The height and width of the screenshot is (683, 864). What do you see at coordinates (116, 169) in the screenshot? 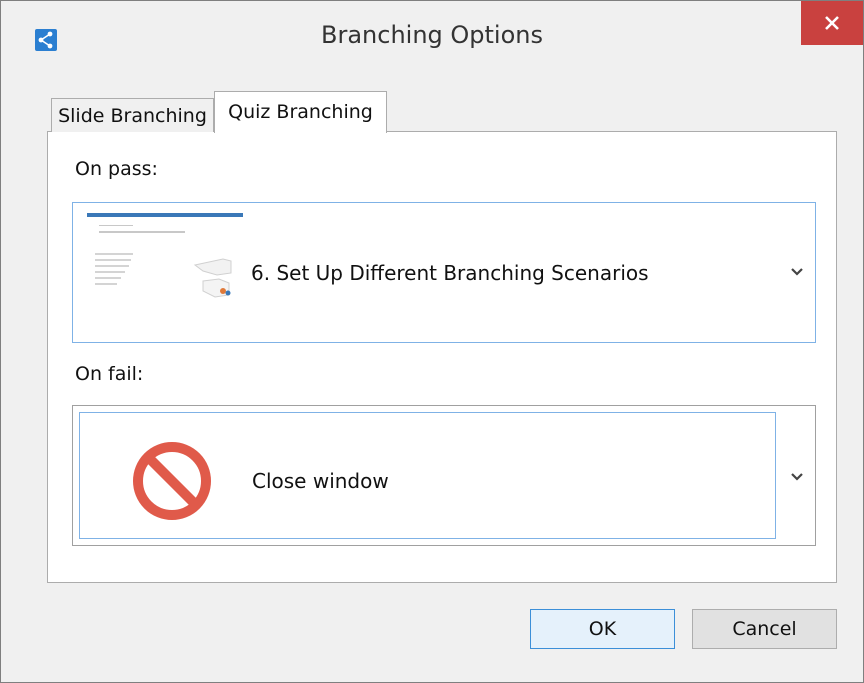
I see `on-pass-label: On pass:` at bounding box center [116, 169].